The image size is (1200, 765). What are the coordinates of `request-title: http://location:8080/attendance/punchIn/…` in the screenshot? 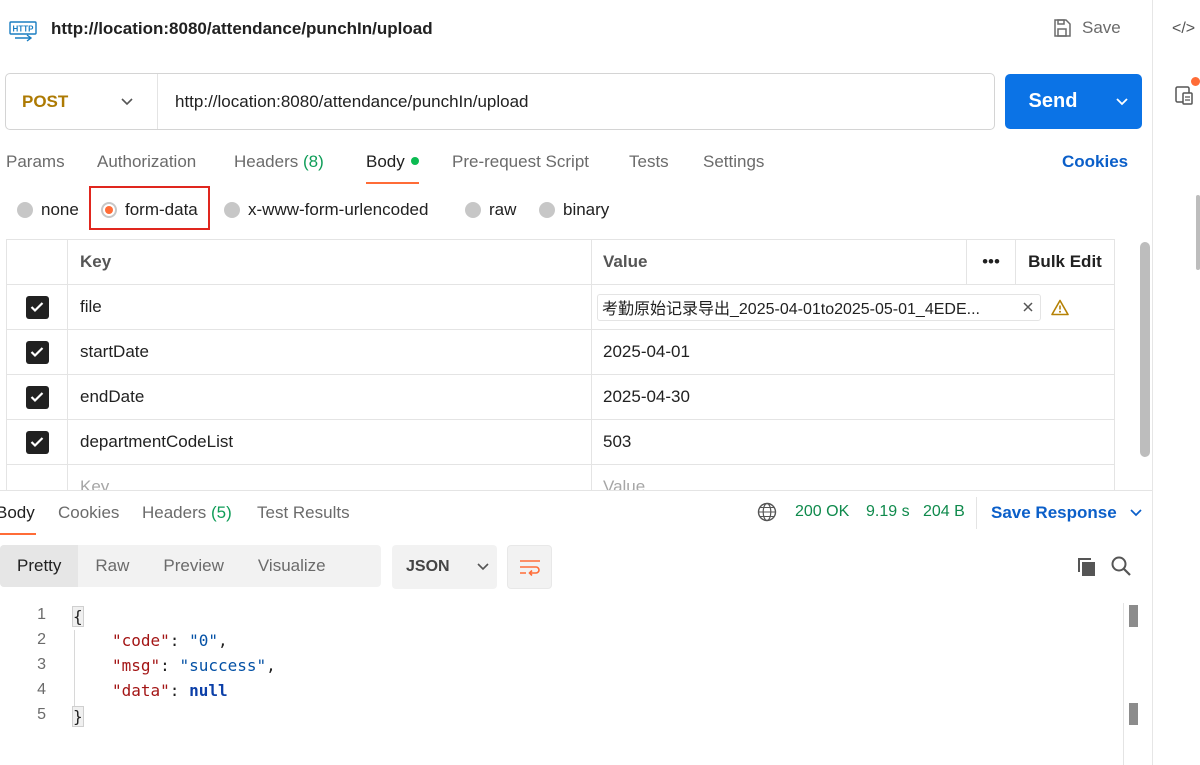 It's located at (242, 29).